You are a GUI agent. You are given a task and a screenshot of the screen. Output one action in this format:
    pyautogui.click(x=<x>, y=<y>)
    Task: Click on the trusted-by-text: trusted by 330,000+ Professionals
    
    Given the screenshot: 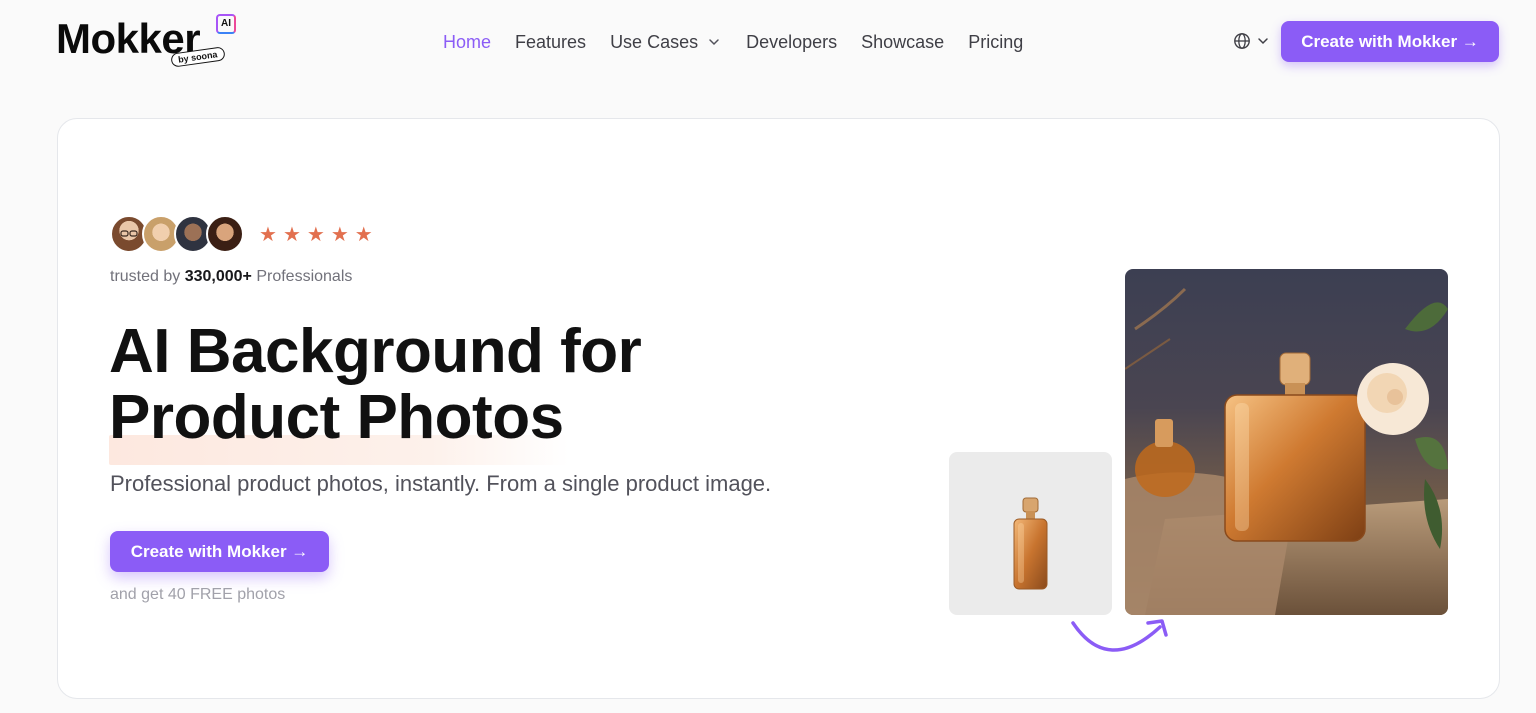 What is the action you would take?
    pyautogui.click(x=231, y=277)
    